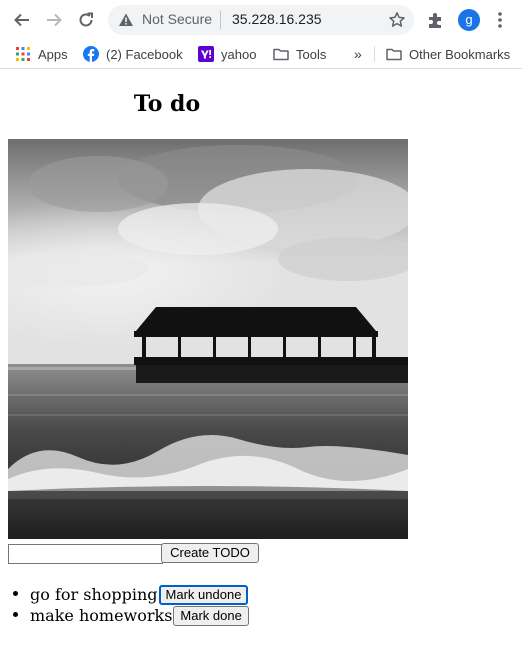 This screenshot has height=651, width=522. I want to click on extensions-puzzle-icon, so click(436, 20).